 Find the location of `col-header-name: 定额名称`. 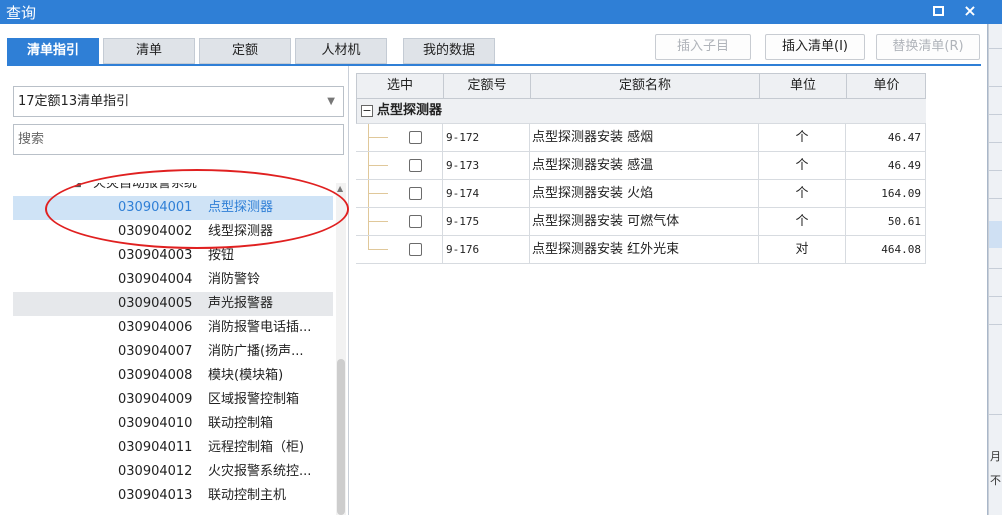

col-header-name: 定额名称 is located at coordinates (645, 86).